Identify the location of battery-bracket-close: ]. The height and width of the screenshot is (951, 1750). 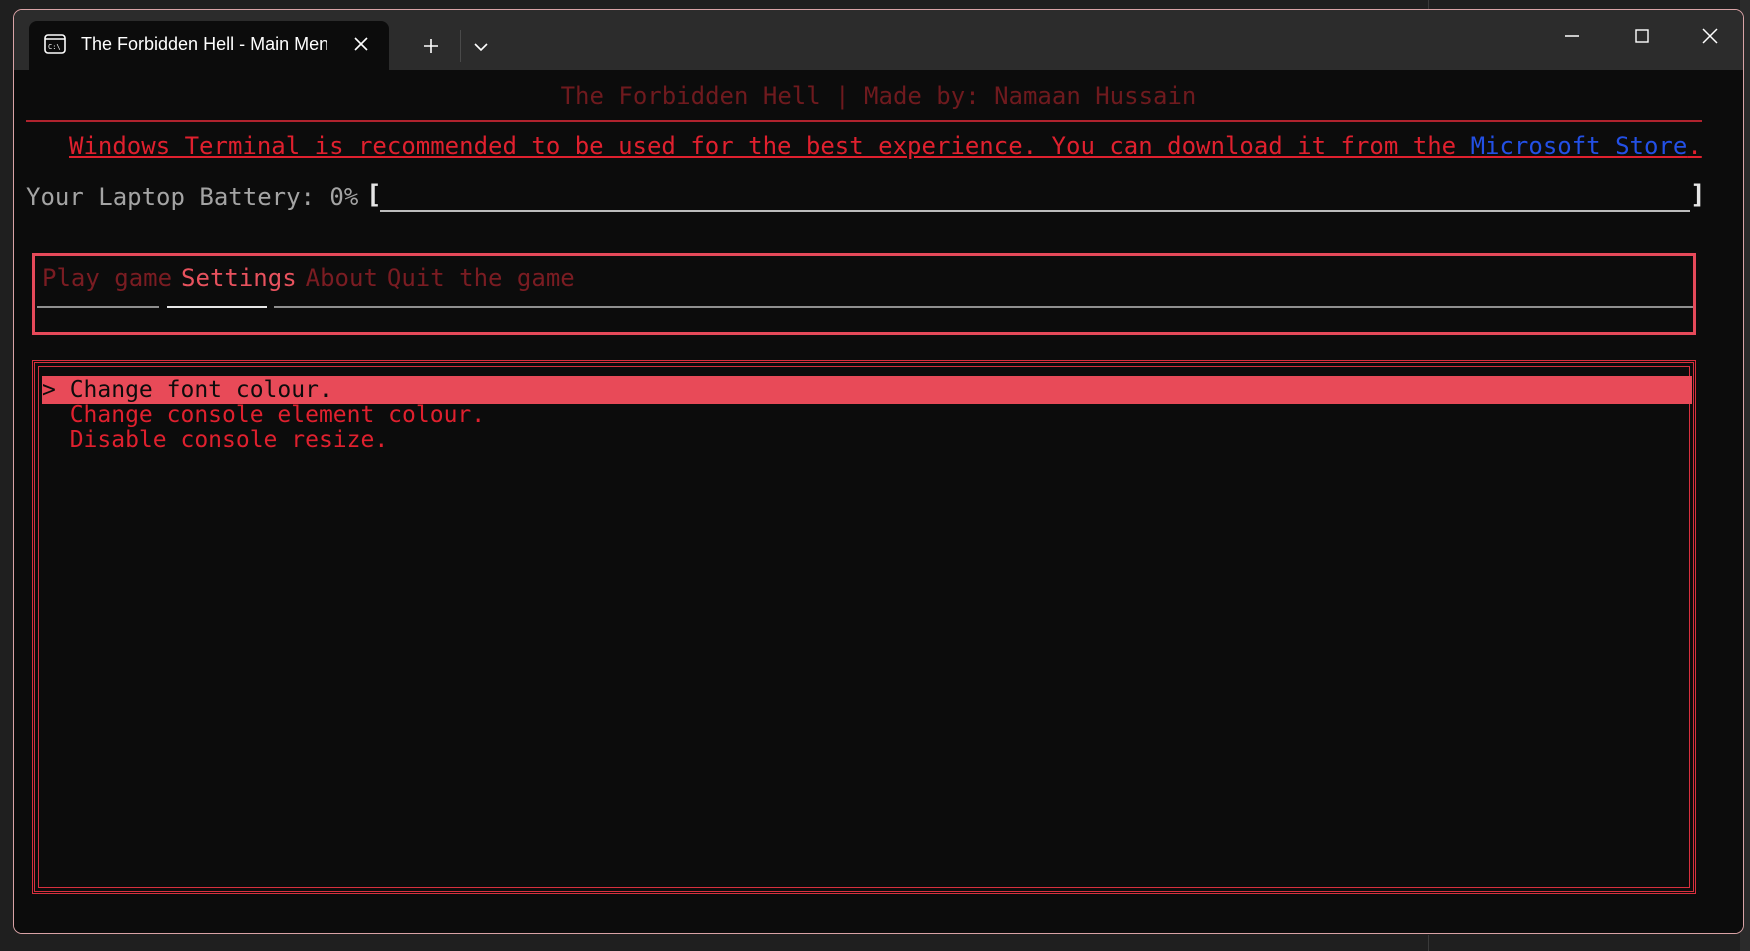
(1698, 195).